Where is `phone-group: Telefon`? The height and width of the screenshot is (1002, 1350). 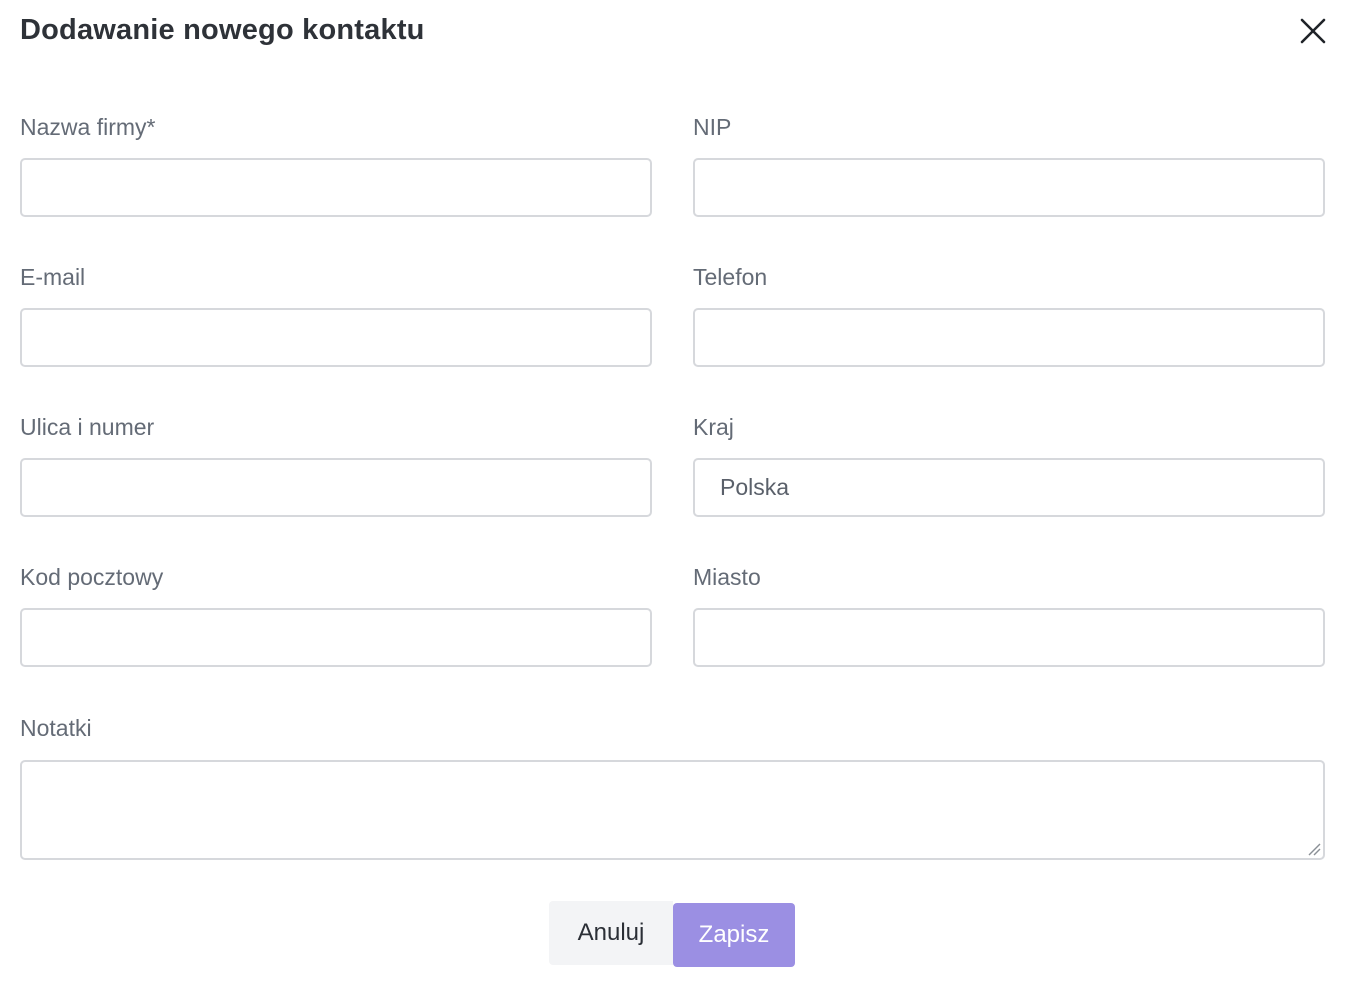 phone-group: Telefon is located at coordinates (1009, 315).